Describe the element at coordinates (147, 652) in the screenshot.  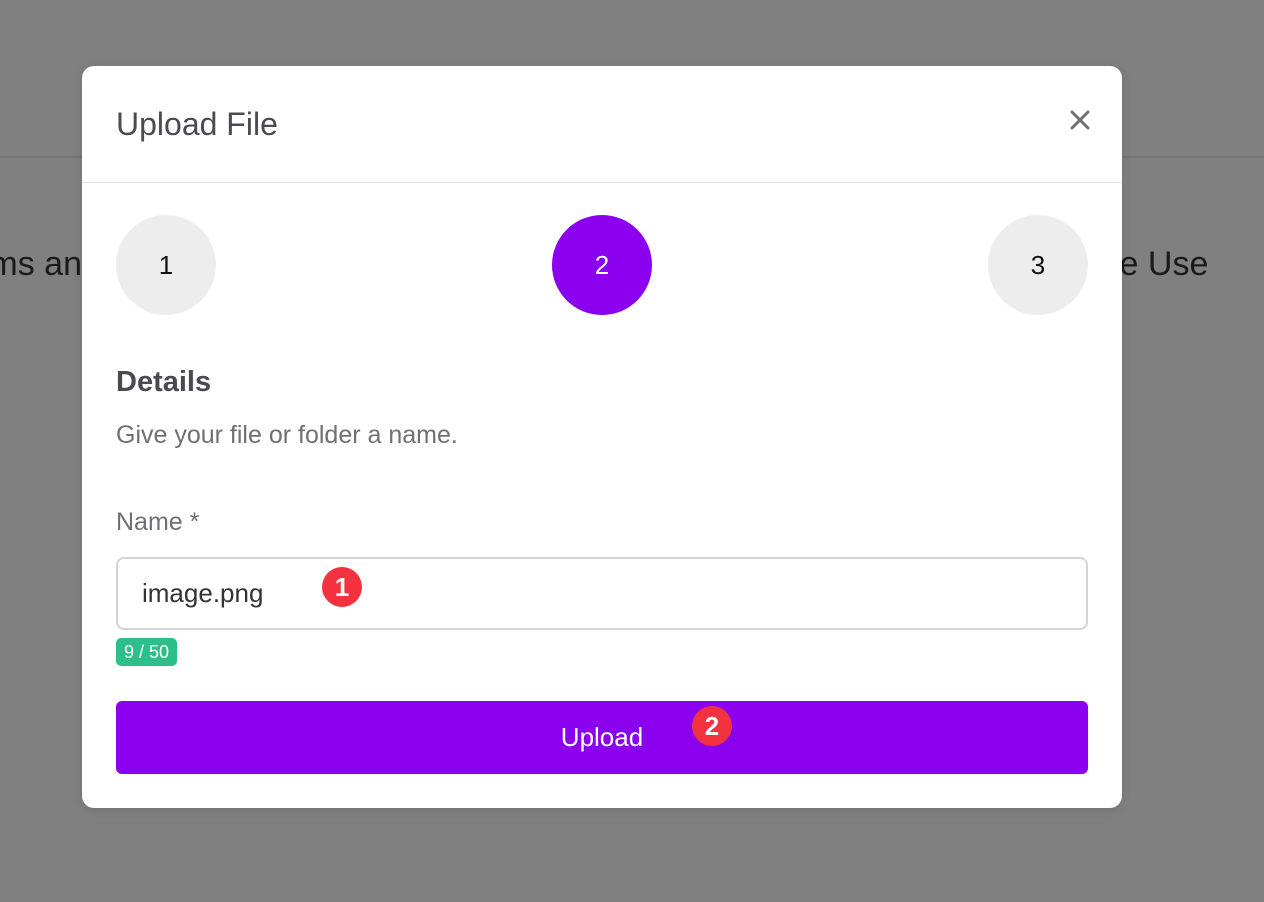
I see `character-count-badge: 9 / 50` at that location.